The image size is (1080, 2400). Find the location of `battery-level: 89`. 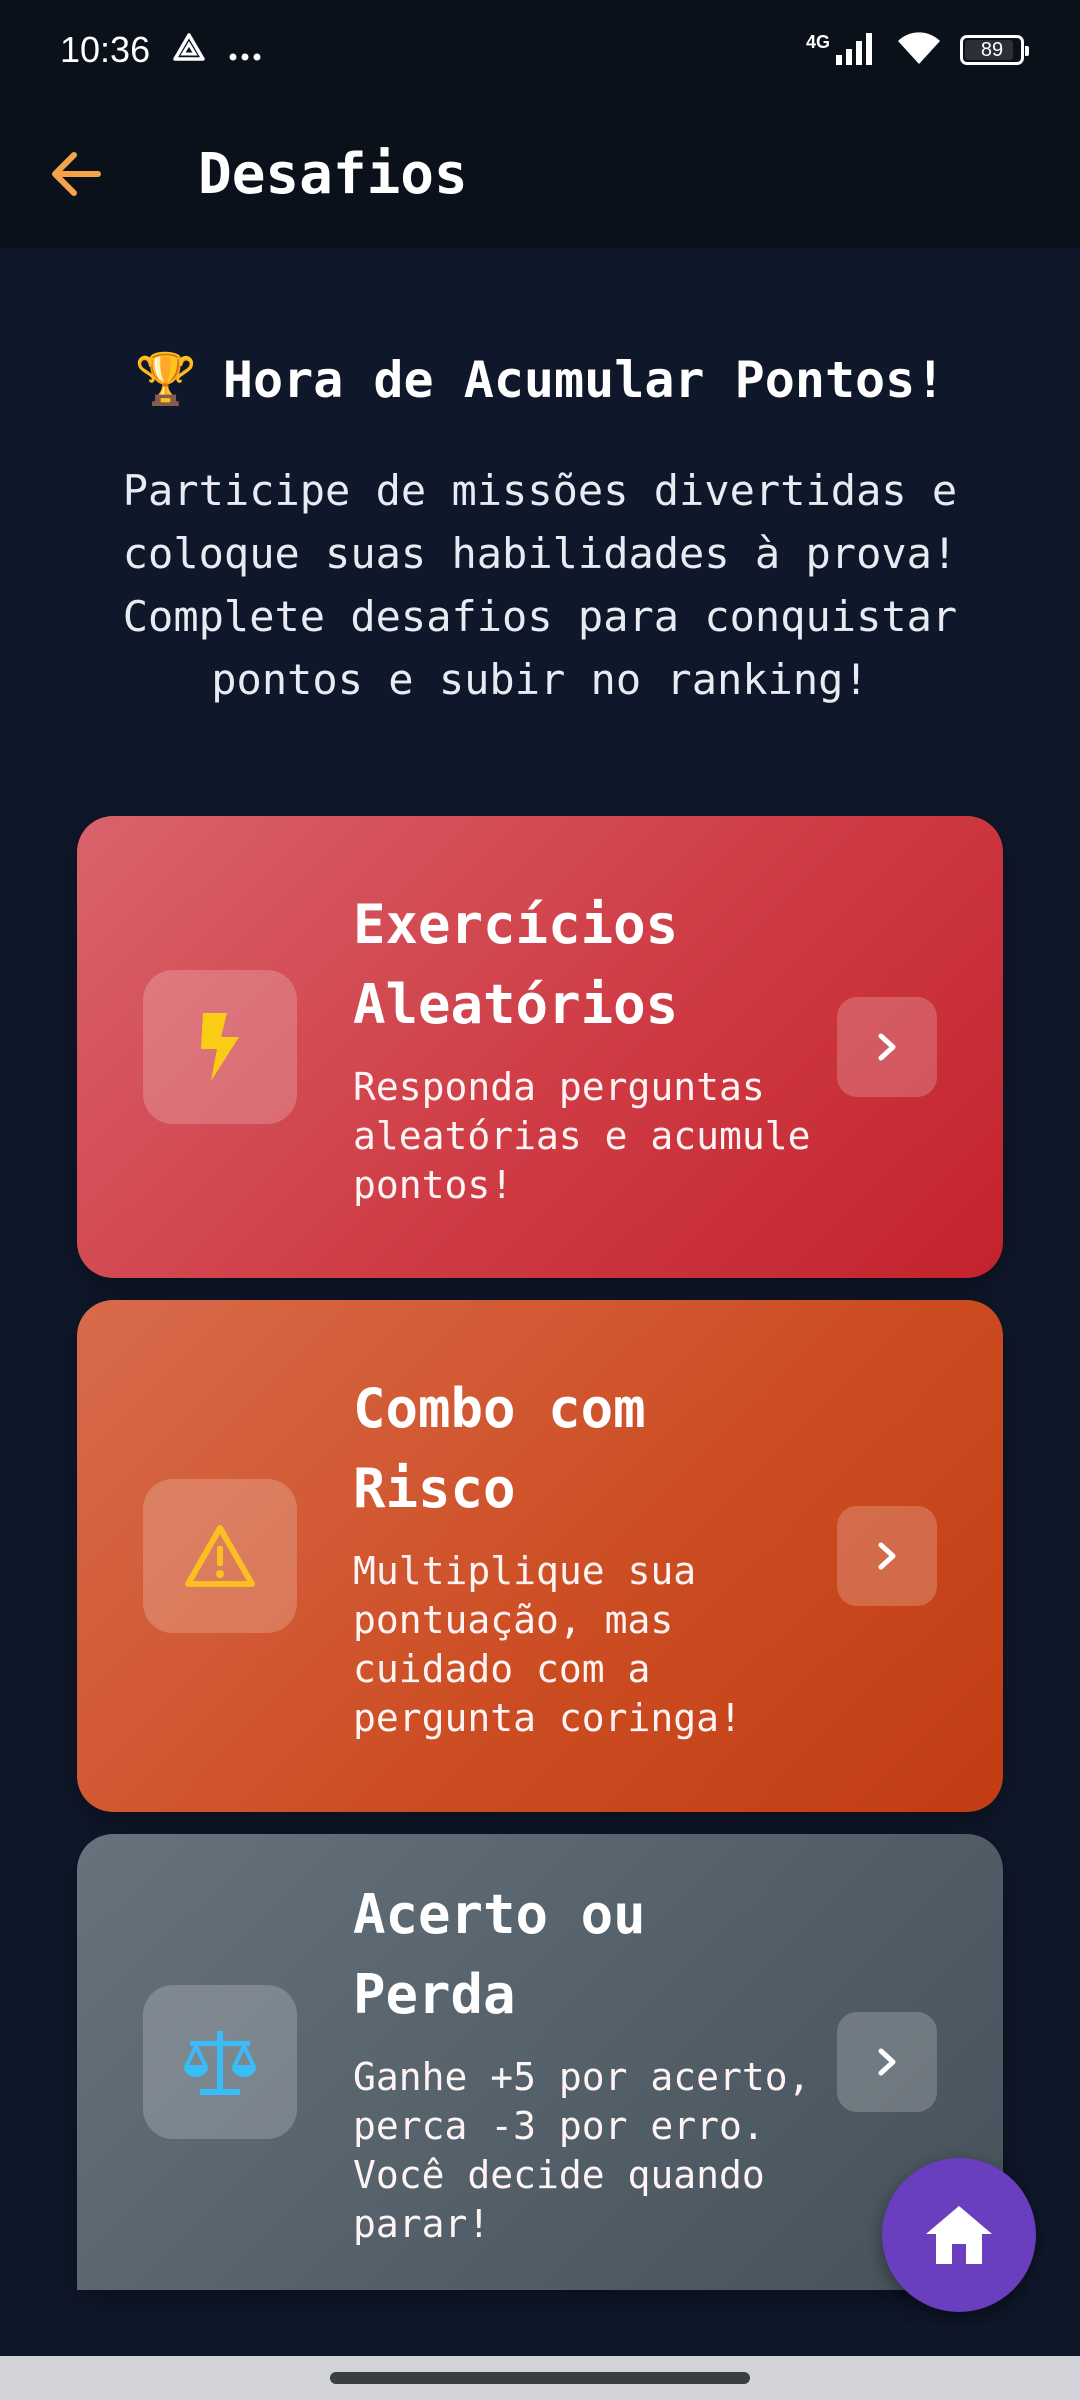

battery-level: 89 is located at coordinates (992, 49).